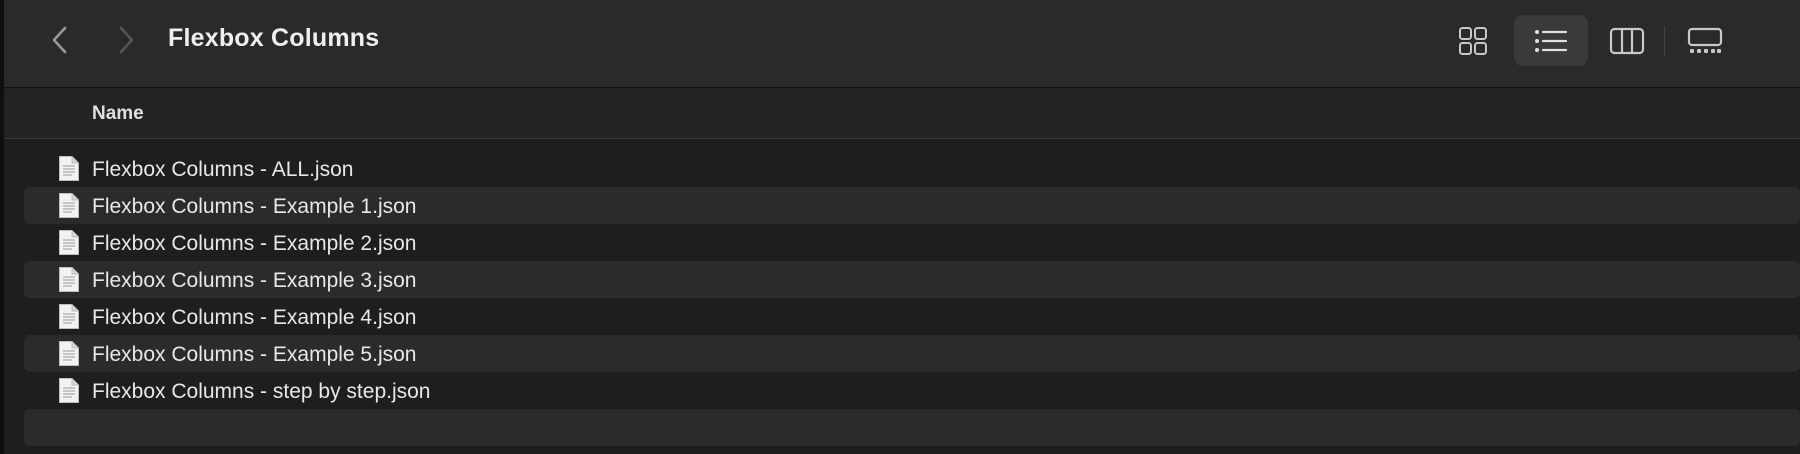 The height and width of the screenshot is (454, 1800). Describe the element at coordinates (912, 279) in the screenshot. I see `file-row: Flexbox Columns - Example 3.json` at that location.